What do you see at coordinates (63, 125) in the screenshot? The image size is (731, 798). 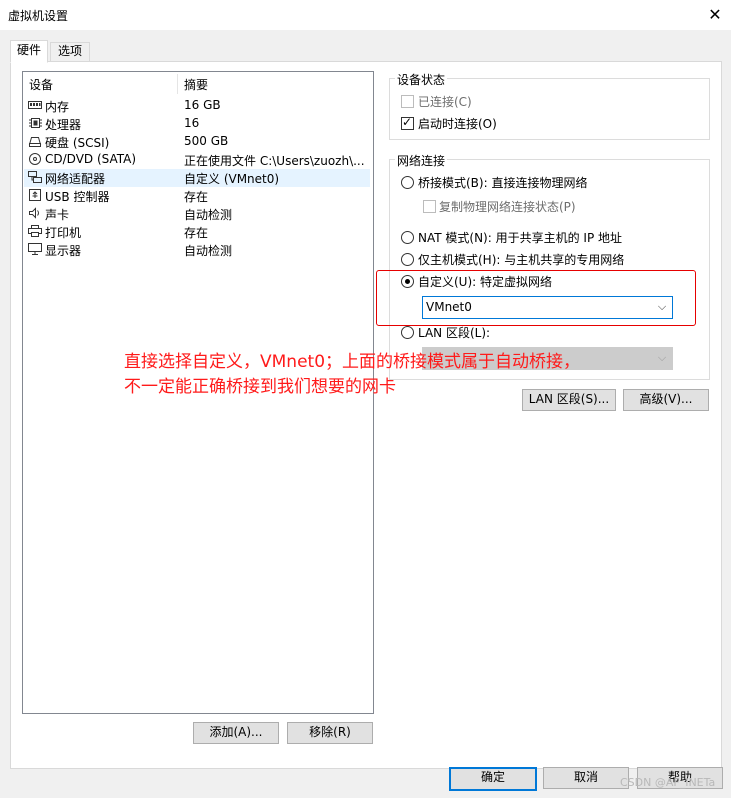 I see `device-name: 处理器` at bounding box center [63, 125].